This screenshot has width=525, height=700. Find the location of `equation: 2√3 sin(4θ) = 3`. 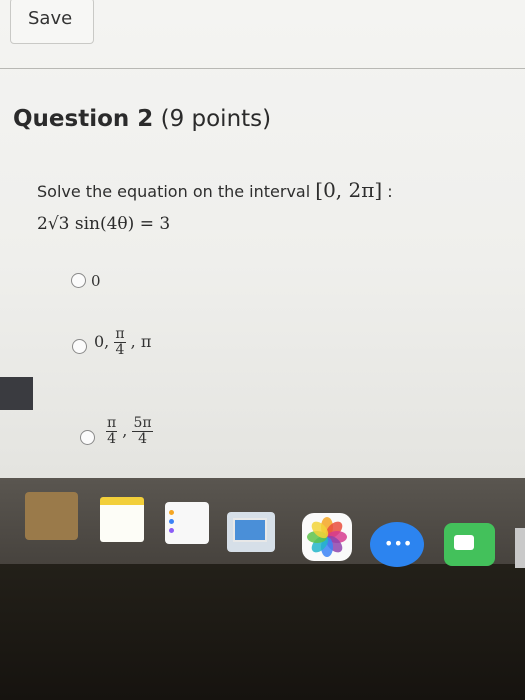

equation: 2√3 sin(4θ) = 3 is located at coordinates (104, 224).